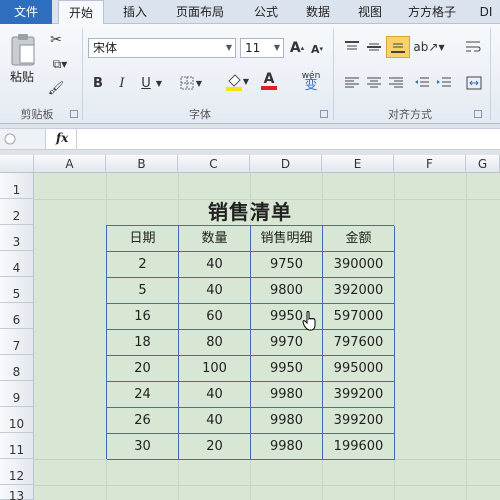  I want to click on borders-icon: ▼, so click(191, 83).